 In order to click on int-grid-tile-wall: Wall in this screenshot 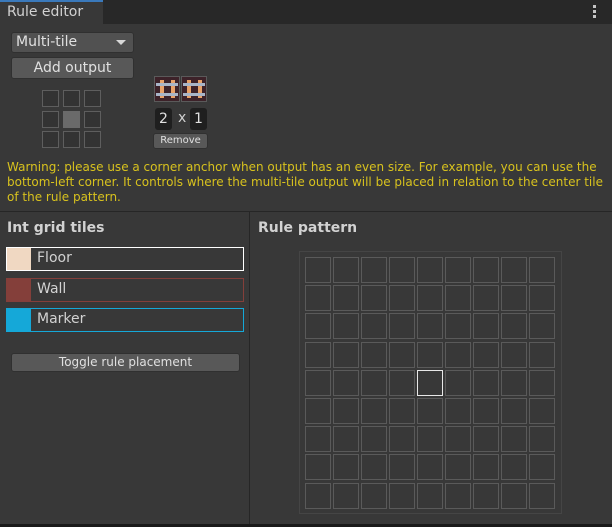, I will do `click(125, 290)`.